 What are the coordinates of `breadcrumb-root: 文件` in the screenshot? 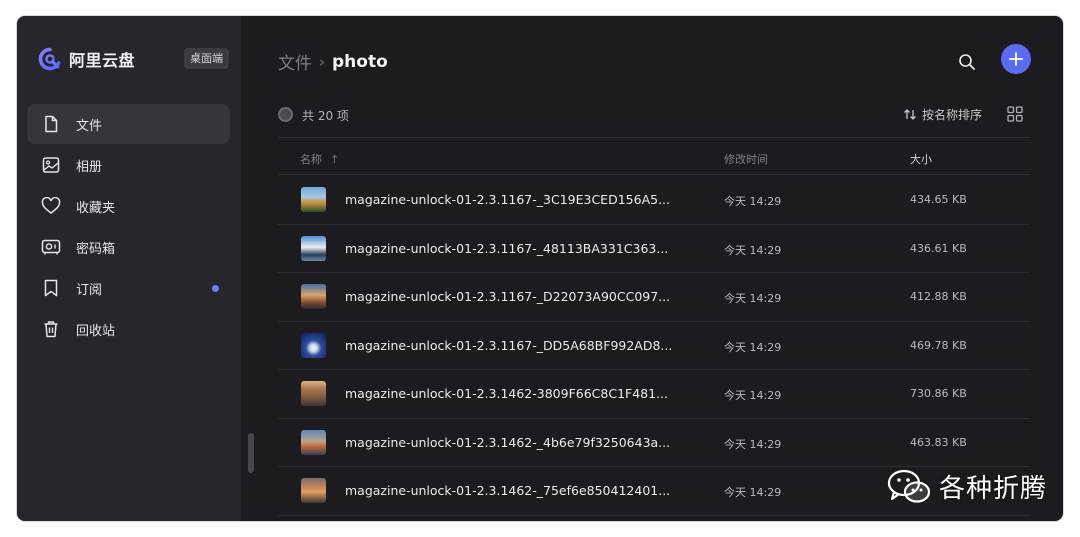 It's located at (295, 61).